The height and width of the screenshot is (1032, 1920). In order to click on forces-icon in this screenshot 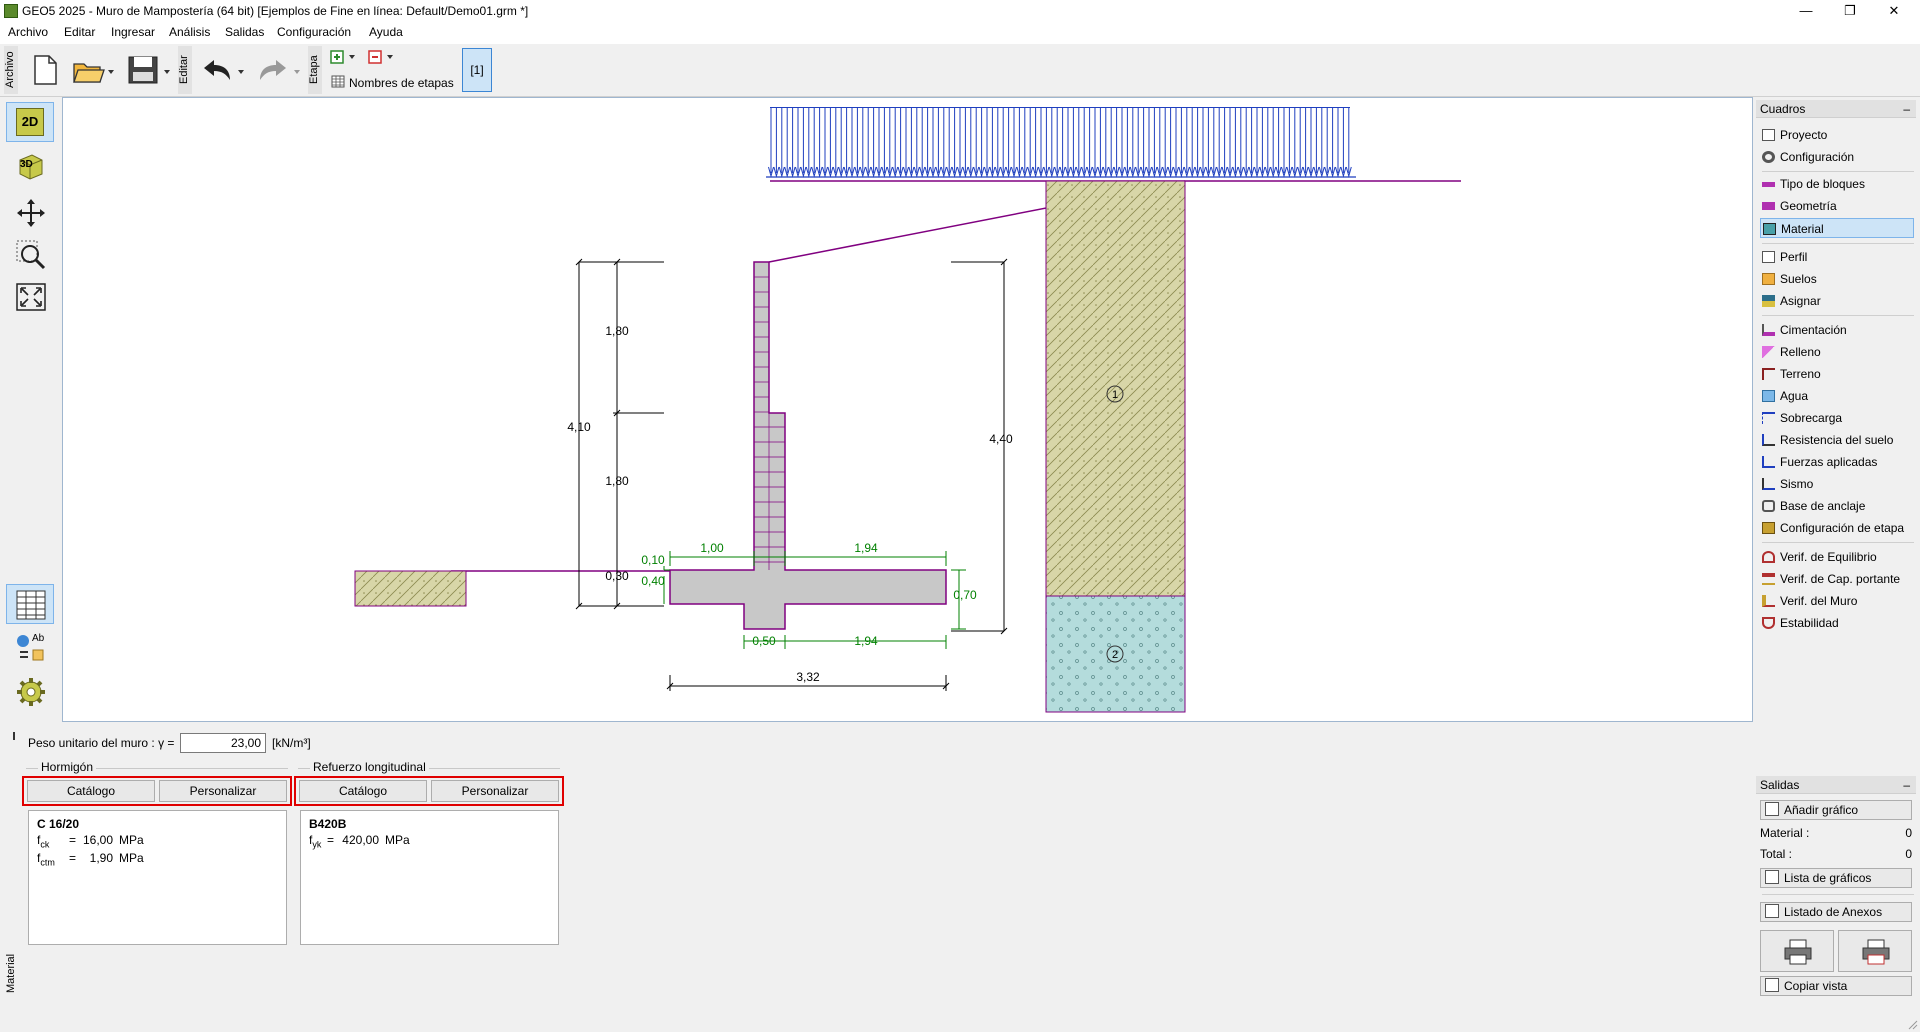, I will do `click(1768, 462)`.